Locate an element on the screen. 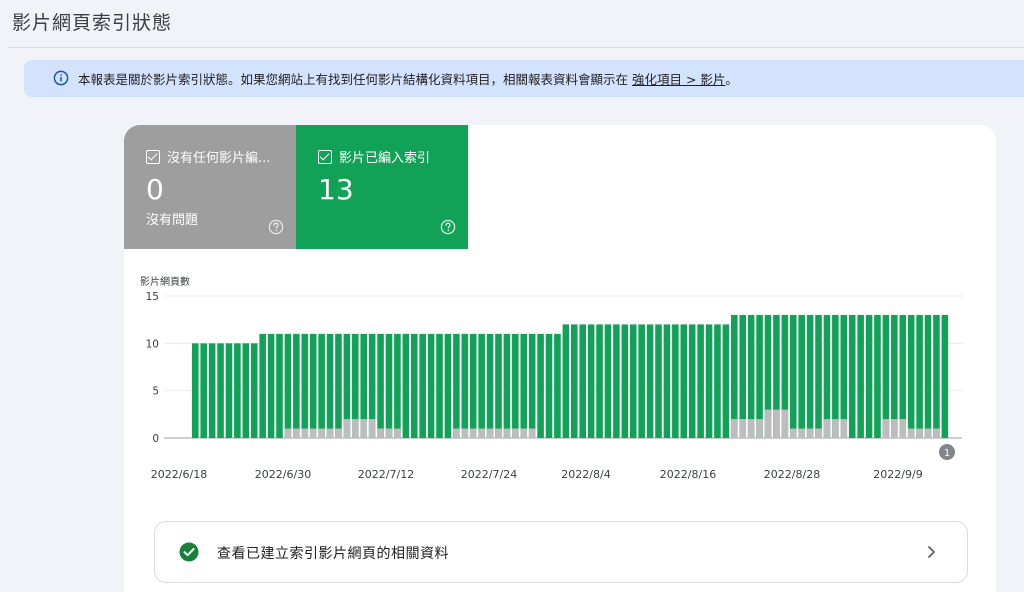 Image resolution: width=1024 pixels, height=592 pixels. y-tick-label: 0 is located at coordinates (155, 439).